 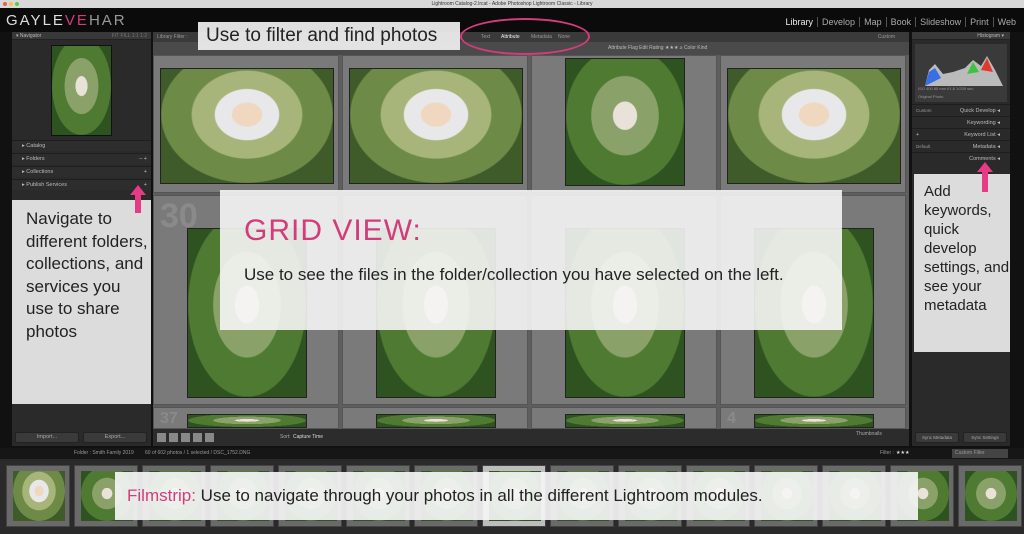 What do you see at coordinates (17, 4) in the screenshot?
I see `zoom-window-button` at bounding box center [17, 4].